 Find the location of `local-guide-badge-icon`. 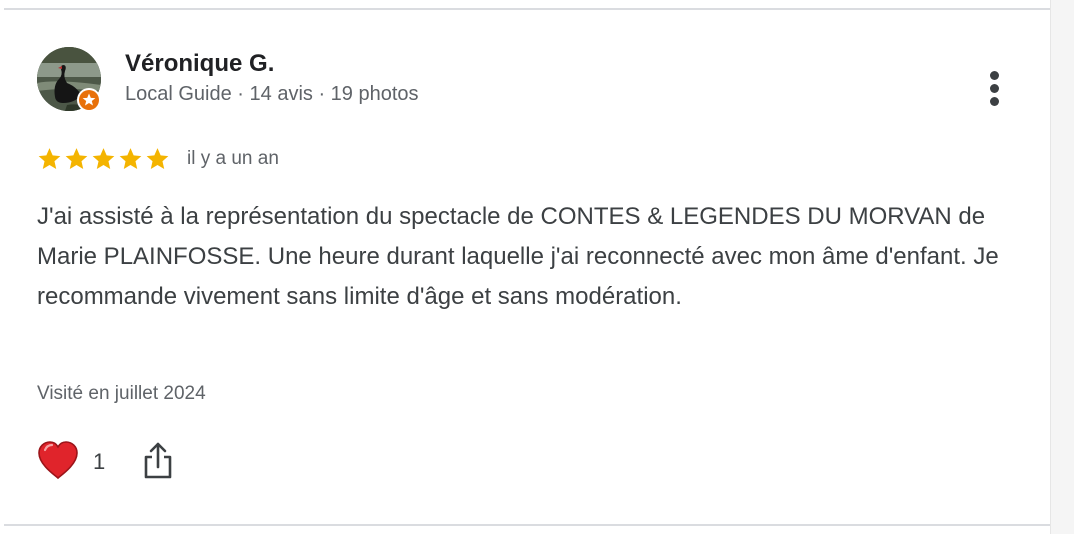

local-guide-badge-icon is located at coordinates (89, 100).